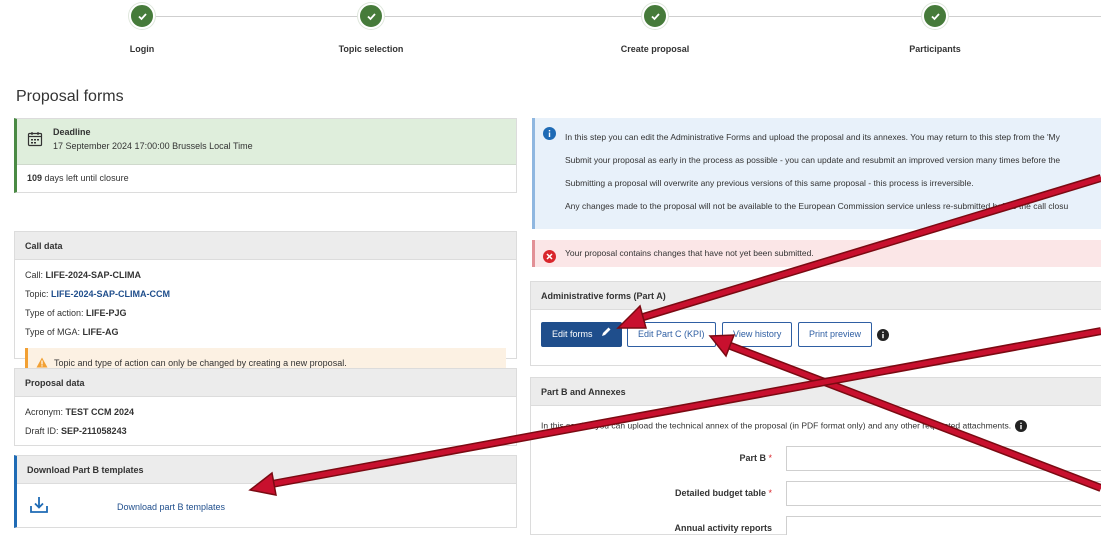 The image size is (1101, 535). What do you see at coordinates (265, 383) in the screenshot?
I see `proposal-data-heading: Proposal data` at bounding box center [265, 383].